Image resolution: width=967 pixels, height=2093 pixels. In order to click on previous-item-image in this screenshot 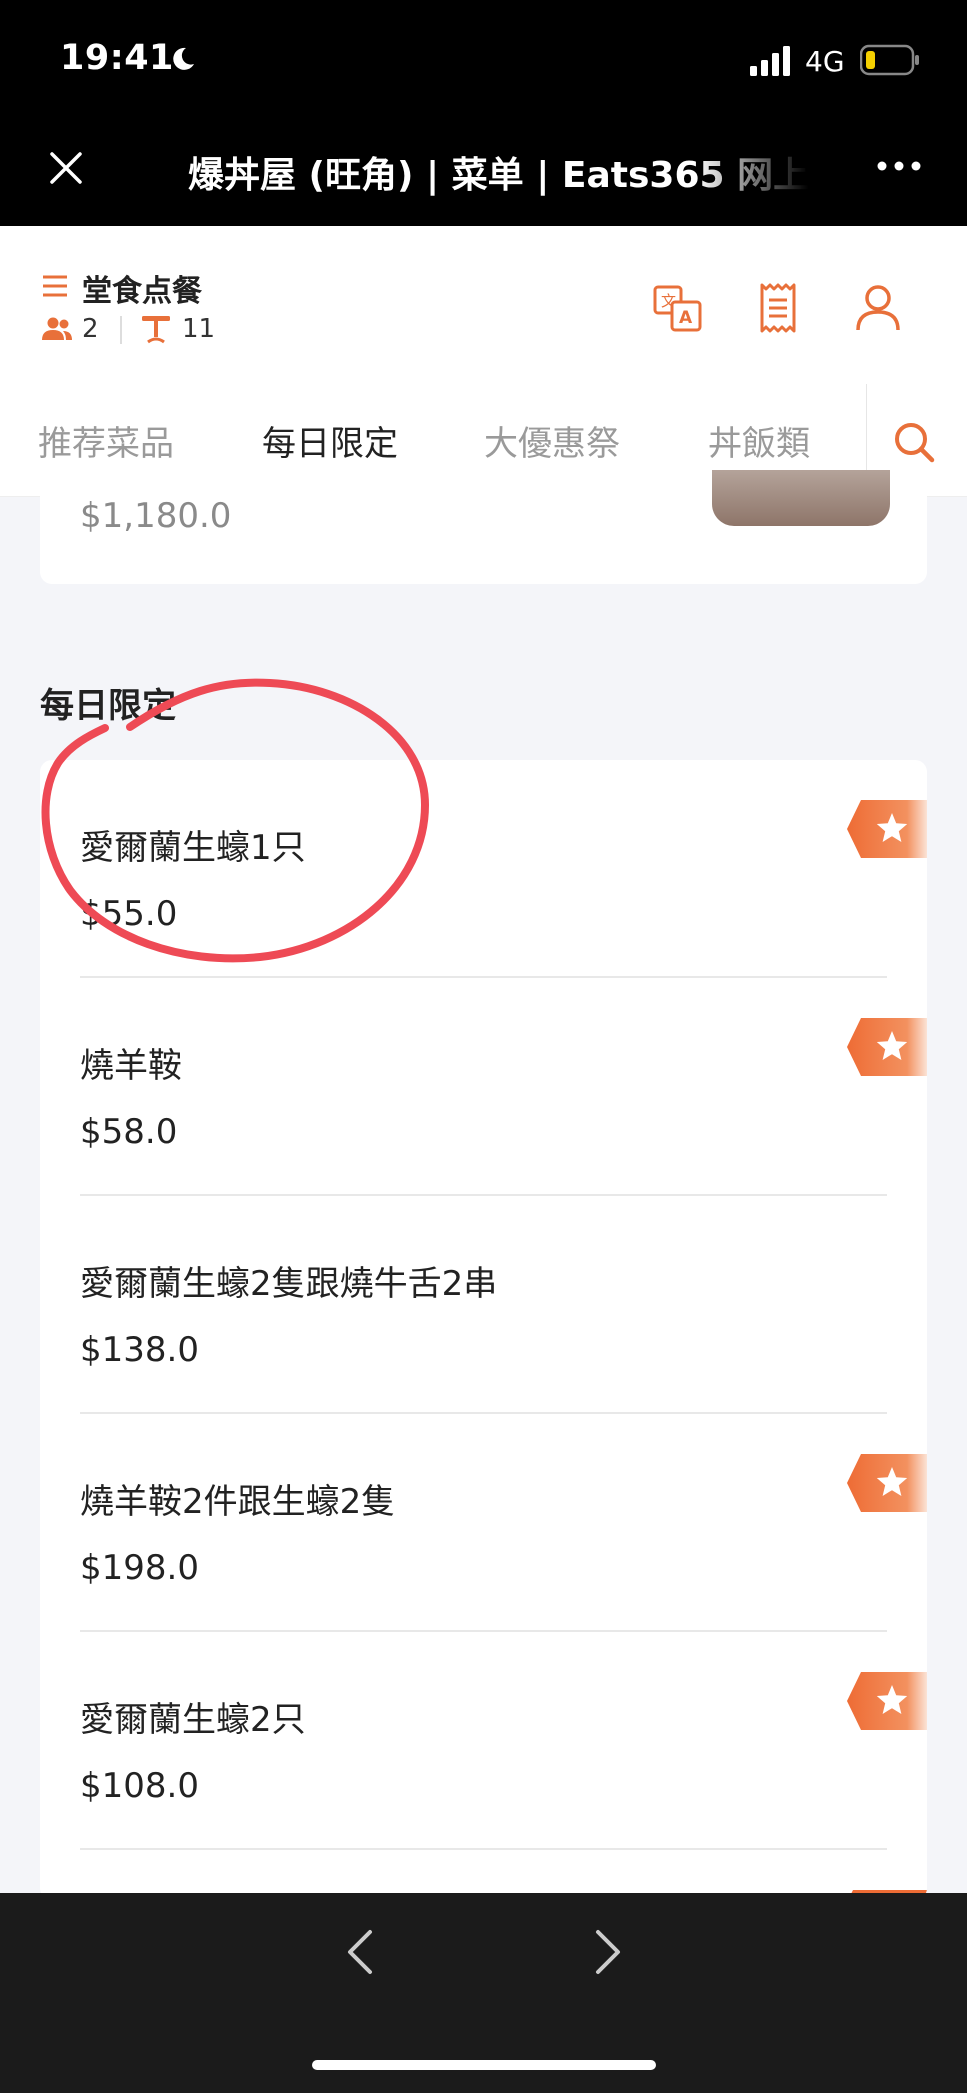, I will do `click(801, 498)`.